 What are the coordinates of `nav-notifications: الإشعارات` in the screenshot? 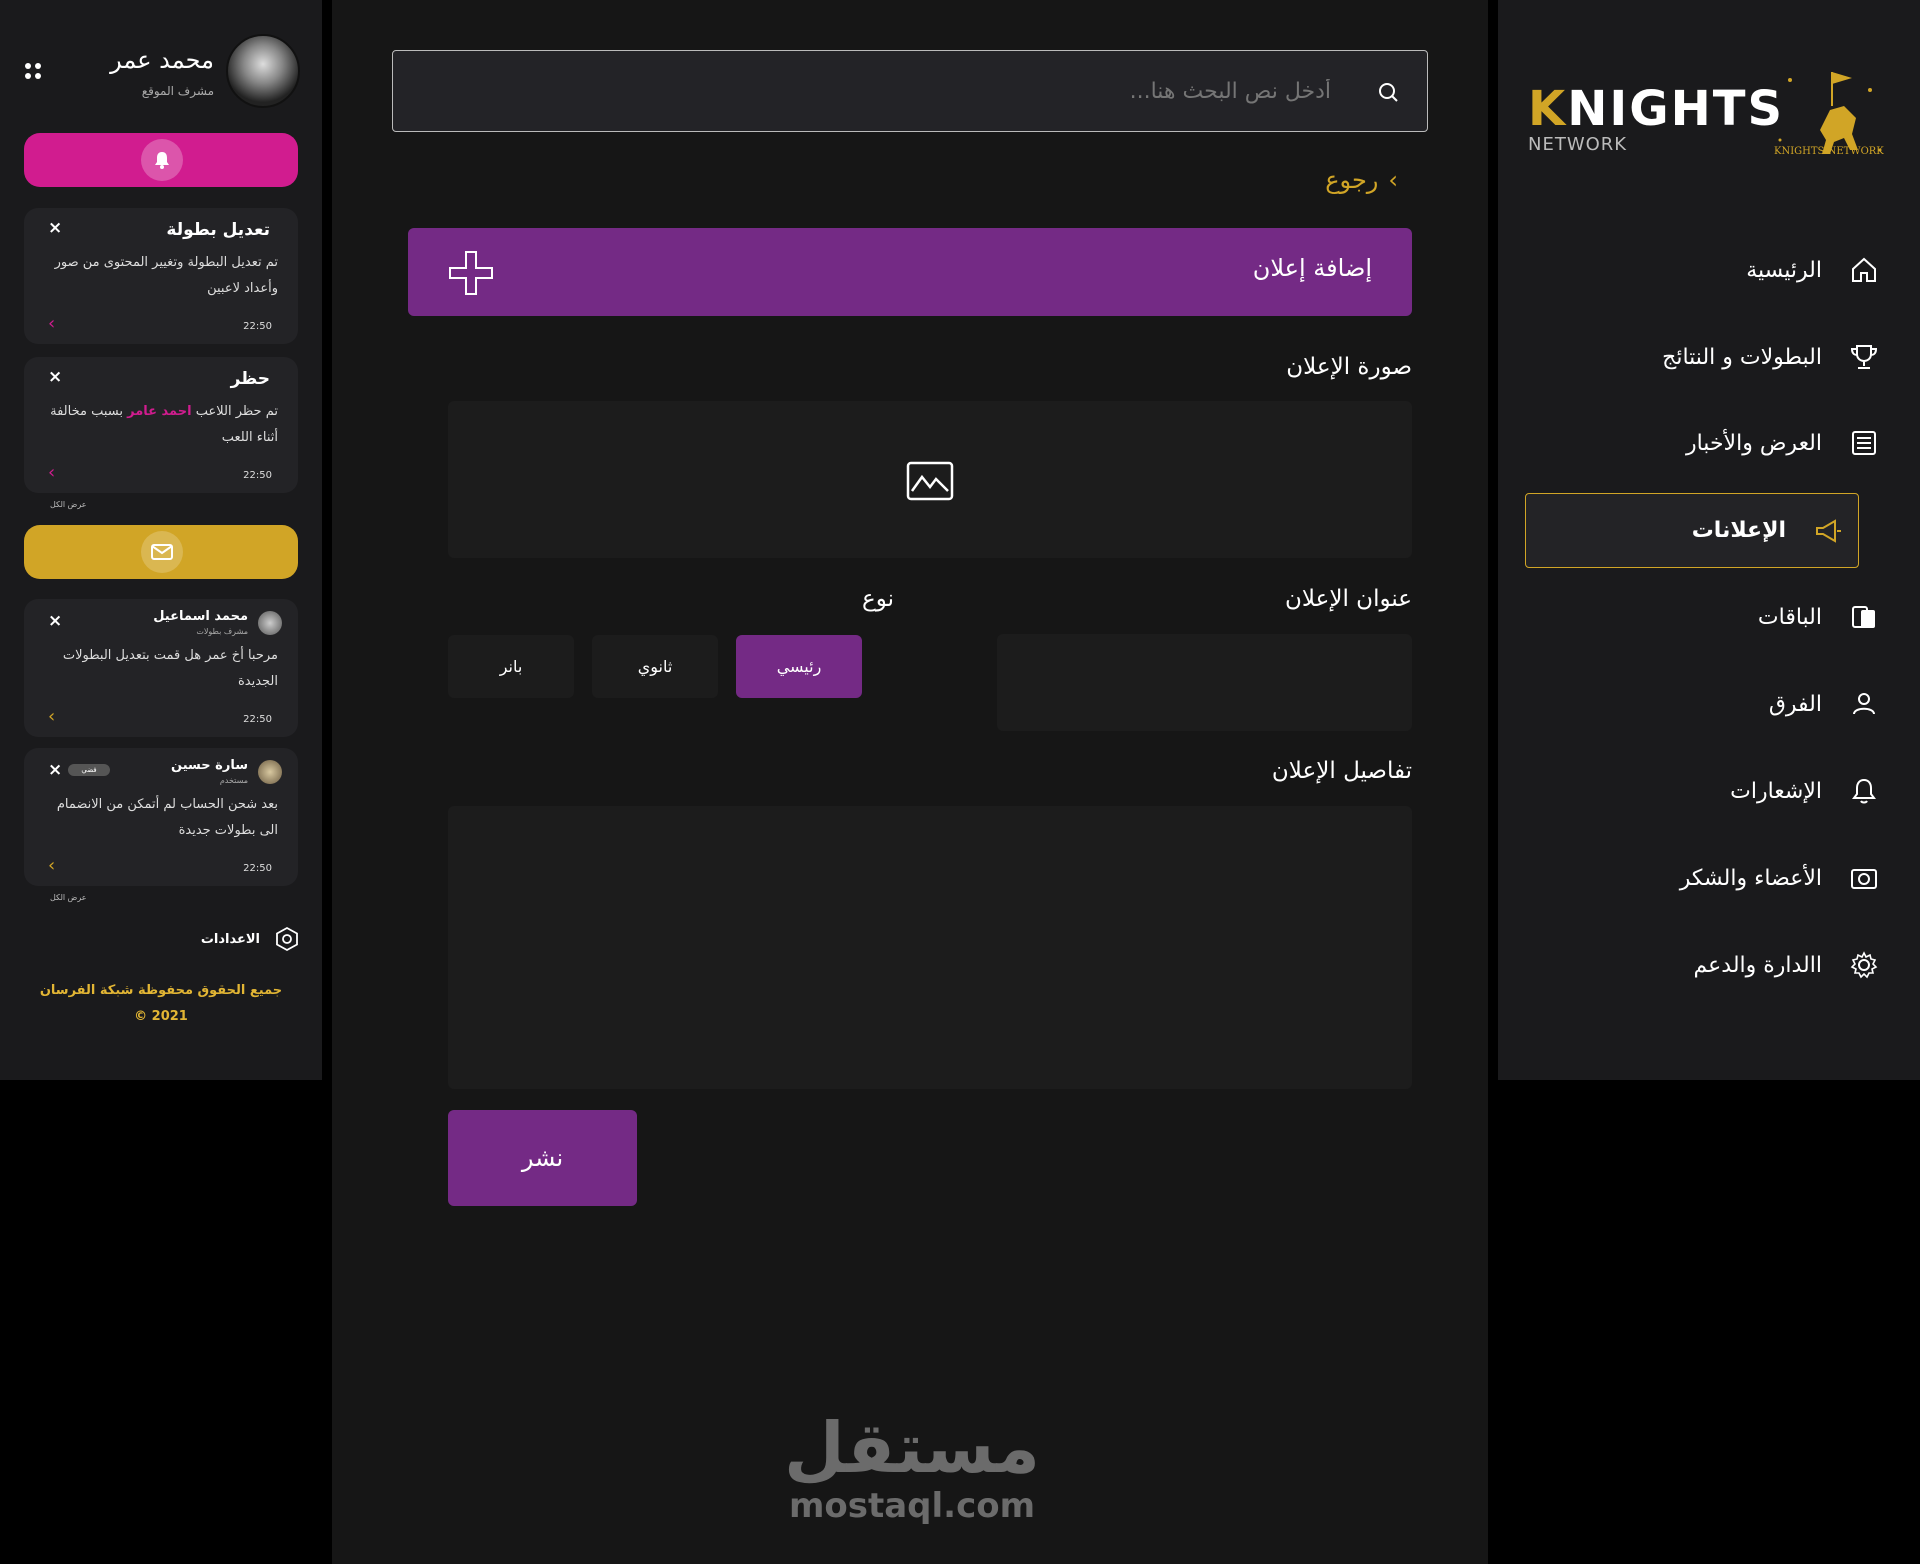 It's located at (1720, 791).